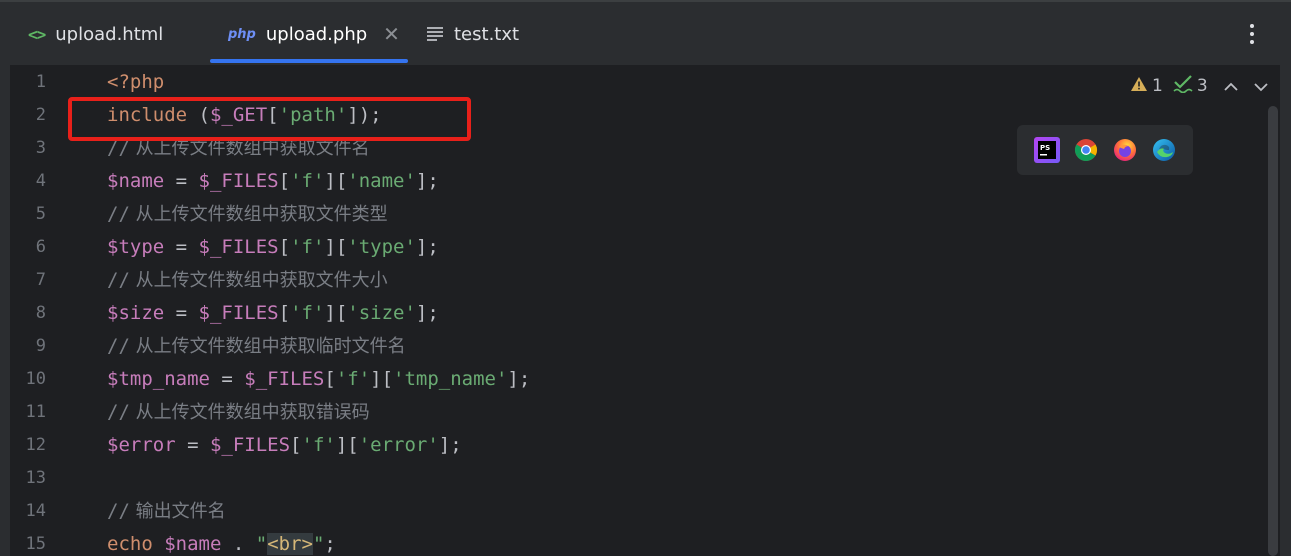  Describe the element at coordinates (645, 1) in the screenshot. I see `window-top-border` at that location.